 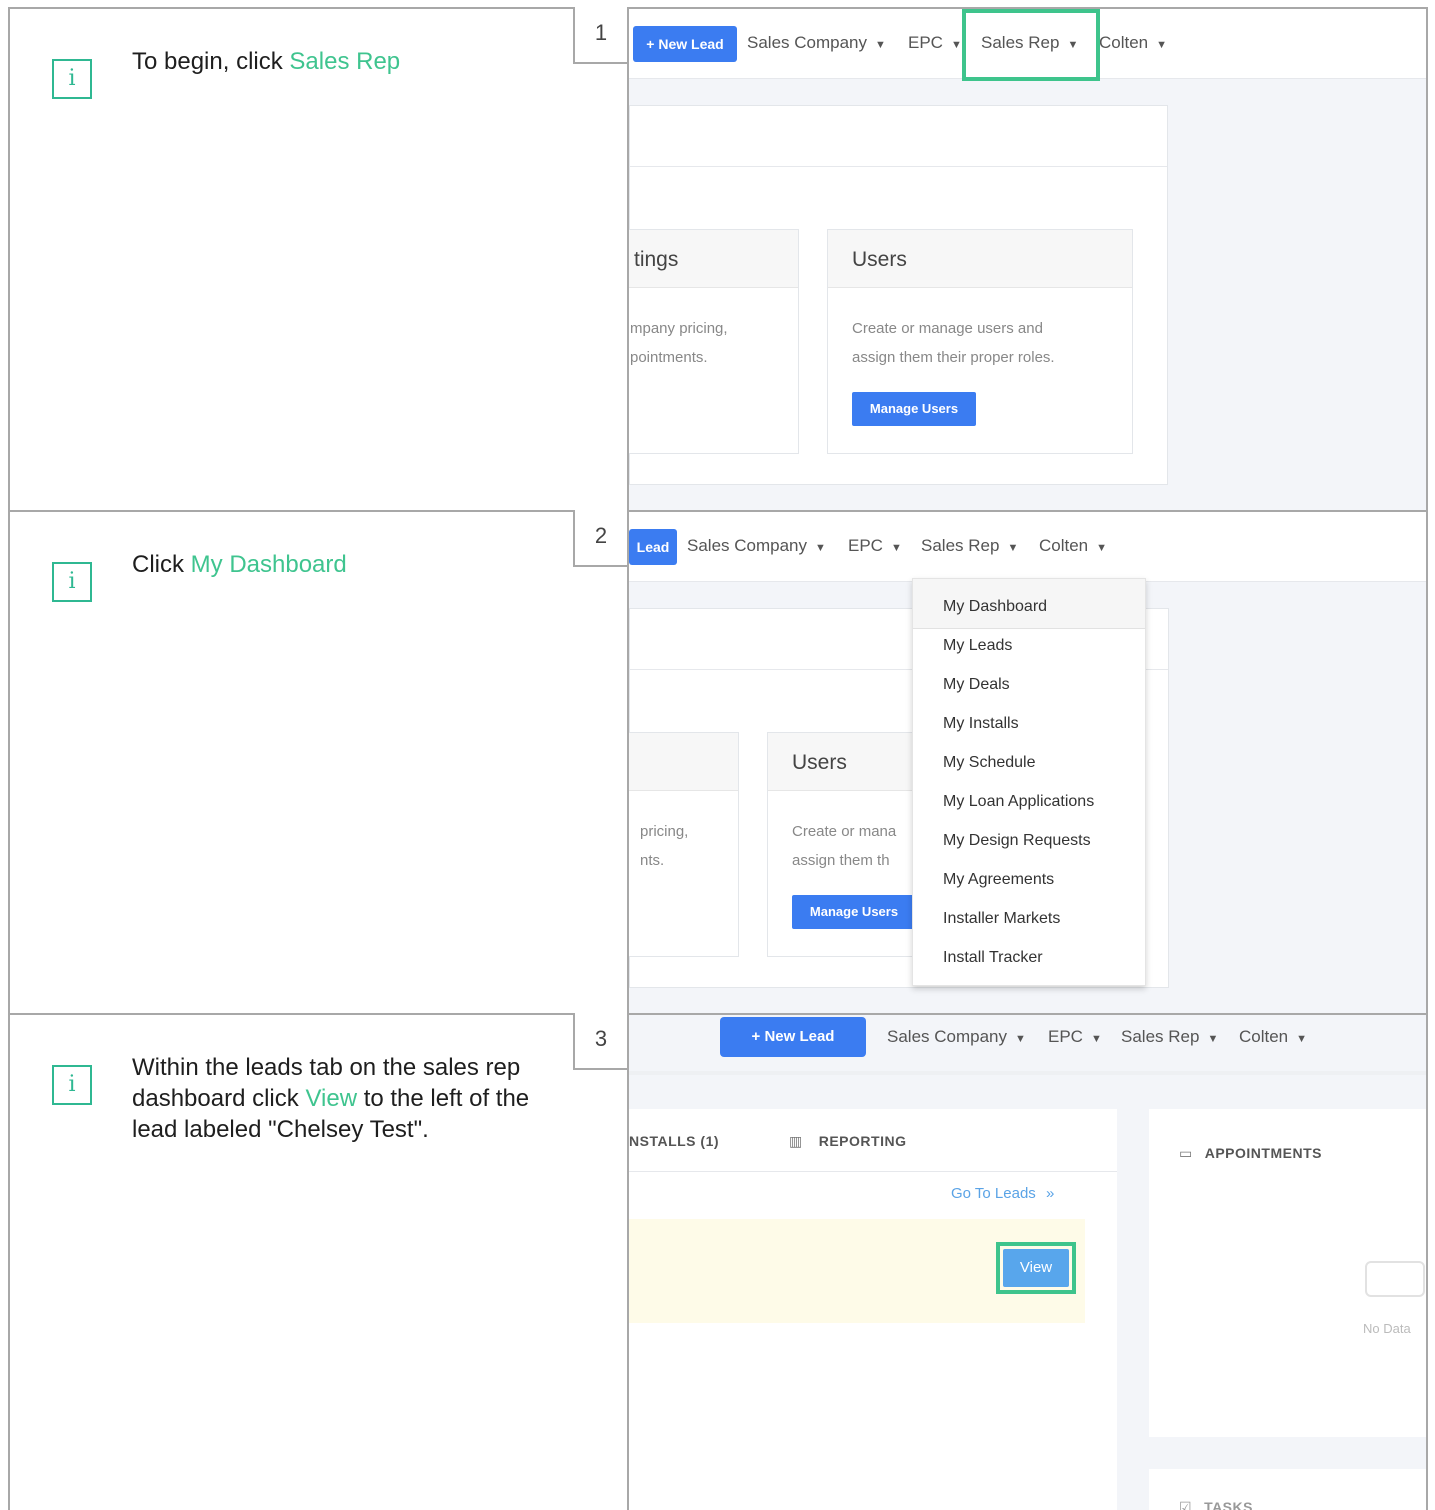 I want to click on dropdown-item-my-schedule: My Schedule, so click(x=989, y=763).